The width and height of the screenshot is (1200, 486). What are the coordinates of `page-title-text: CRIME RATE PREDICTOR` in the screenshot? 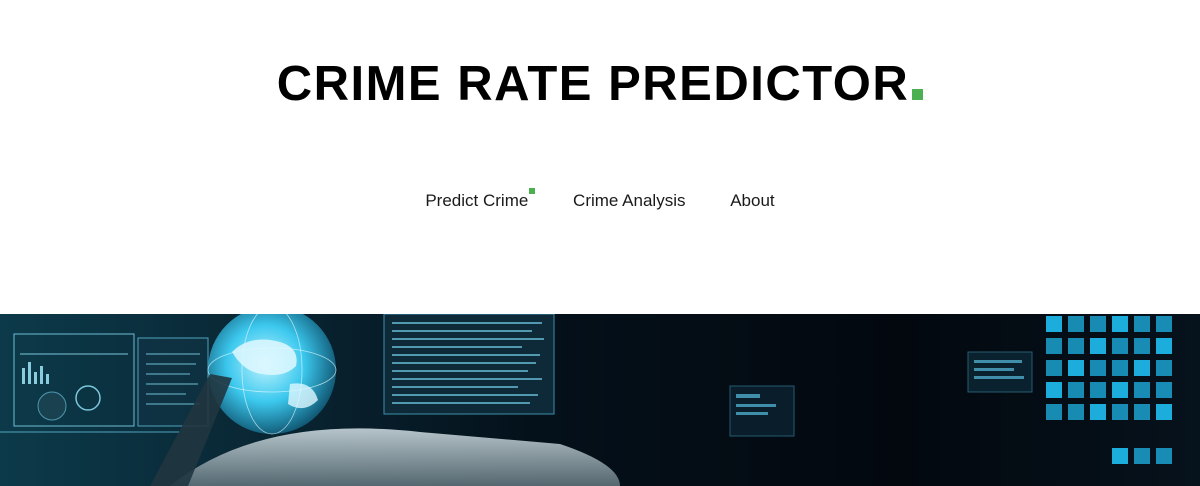 It's located at (593, 84).